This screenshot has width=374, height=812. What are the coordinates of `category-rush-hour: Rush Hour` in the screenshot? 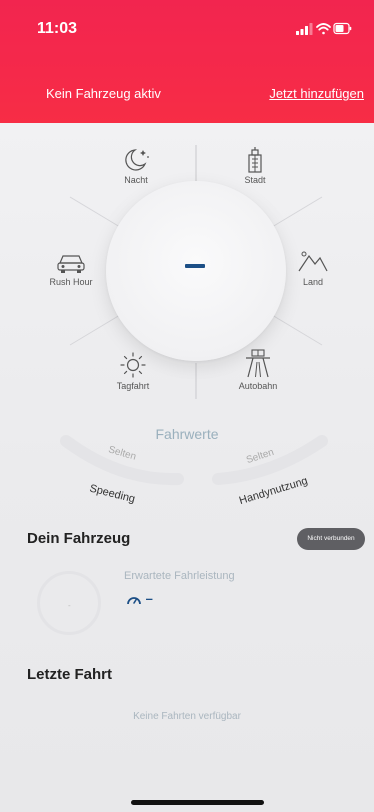 It's located at (71, 268).